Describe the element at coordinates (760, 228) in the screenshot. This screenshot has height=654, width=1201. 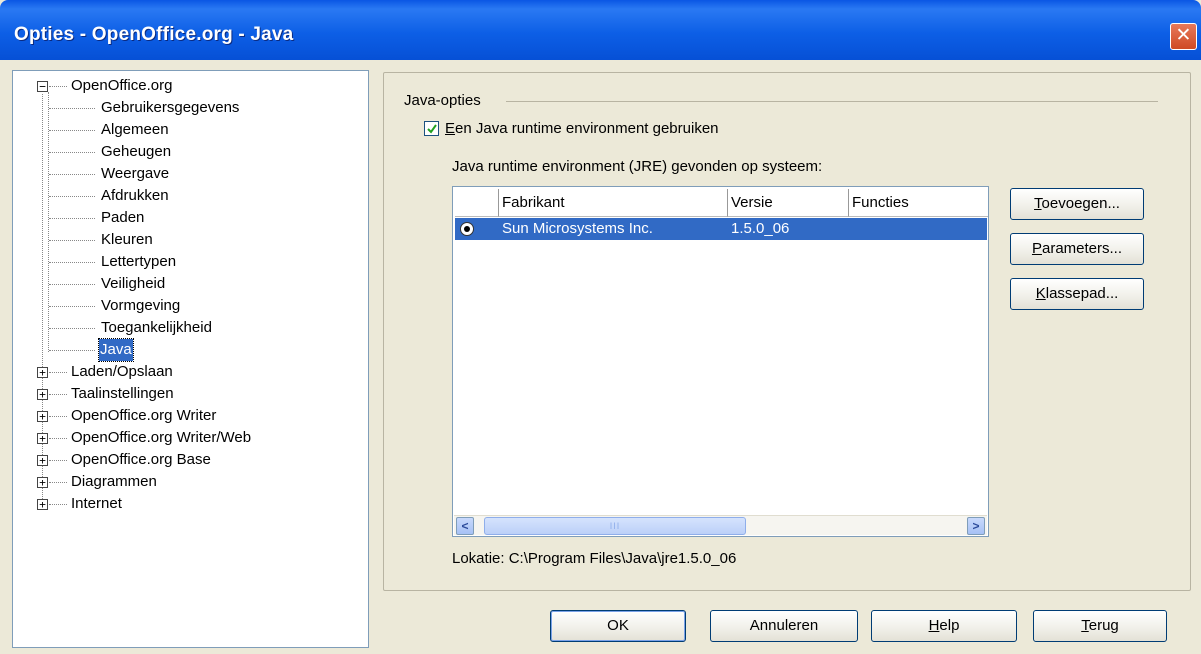
I see `cell-version: 1.5.0_06` at that location.